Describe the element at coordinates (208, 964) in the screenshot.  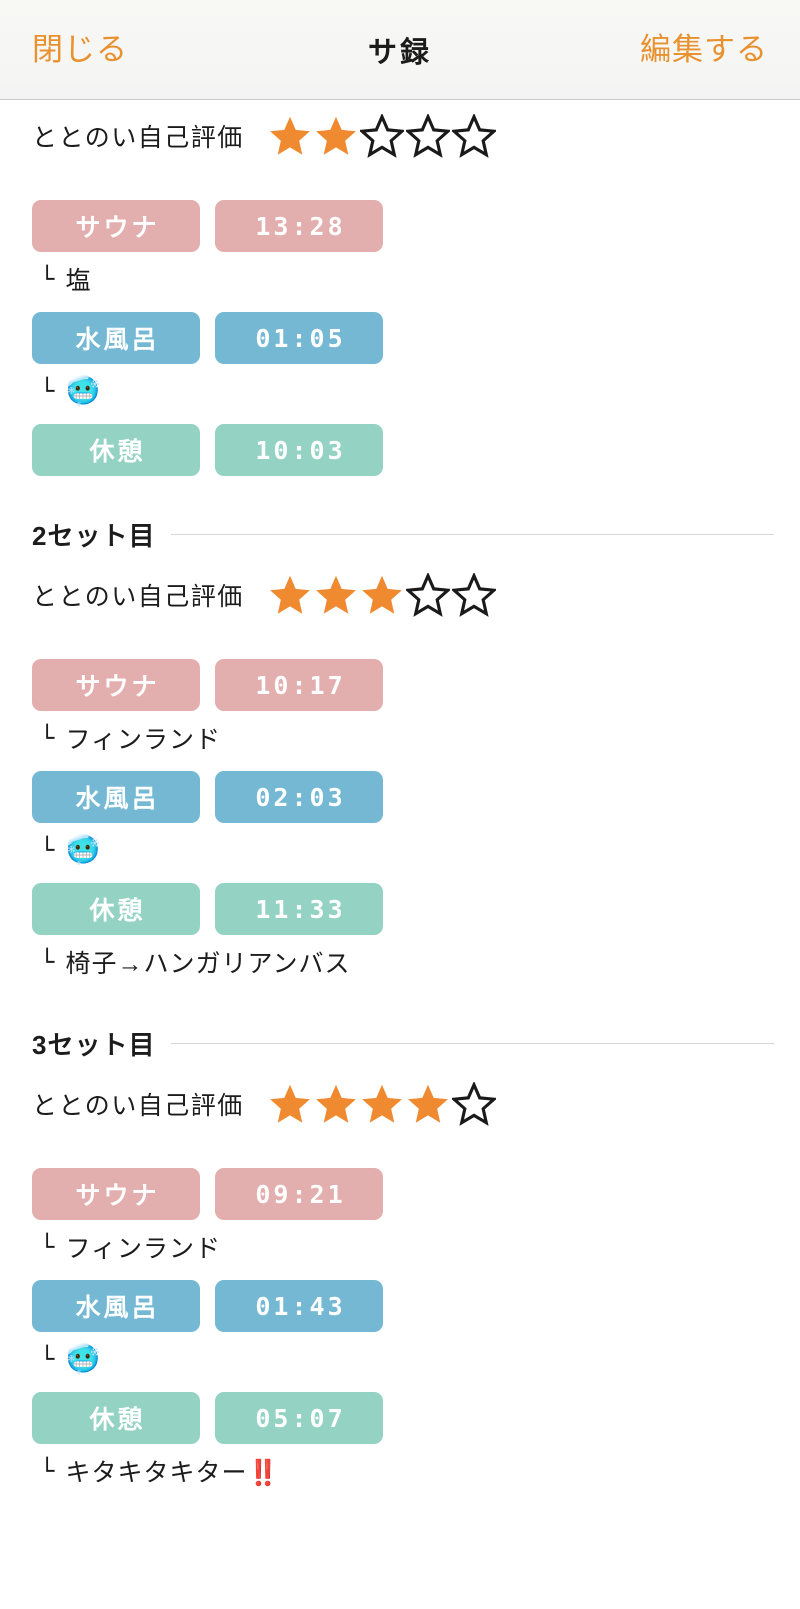
I see `note-text: 椅子→ハンガリアンバス` at that location.